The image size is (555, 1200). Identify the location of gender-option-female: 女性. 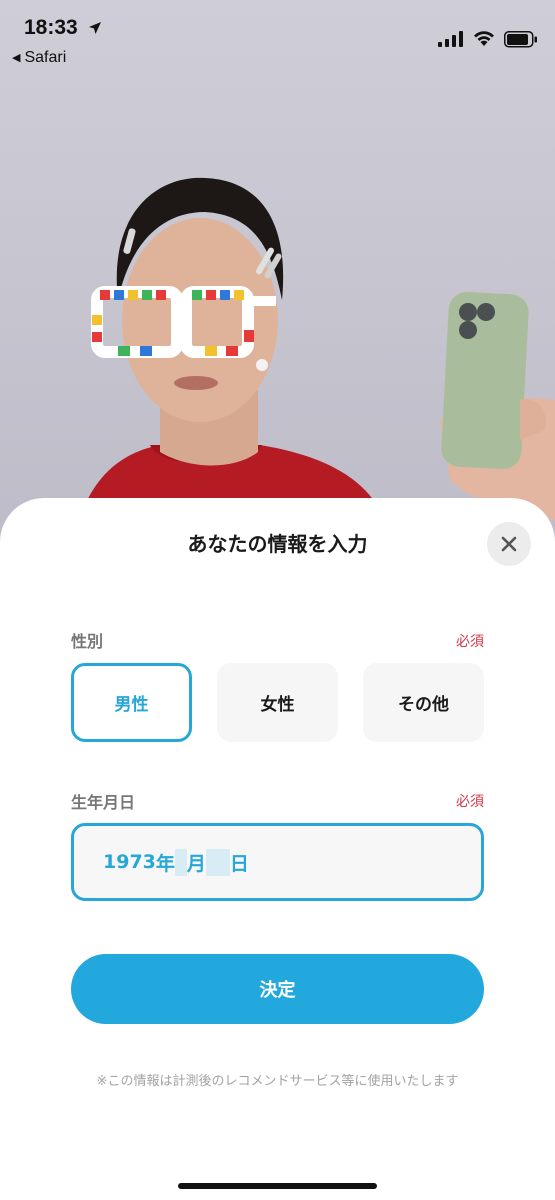
(277, 702).